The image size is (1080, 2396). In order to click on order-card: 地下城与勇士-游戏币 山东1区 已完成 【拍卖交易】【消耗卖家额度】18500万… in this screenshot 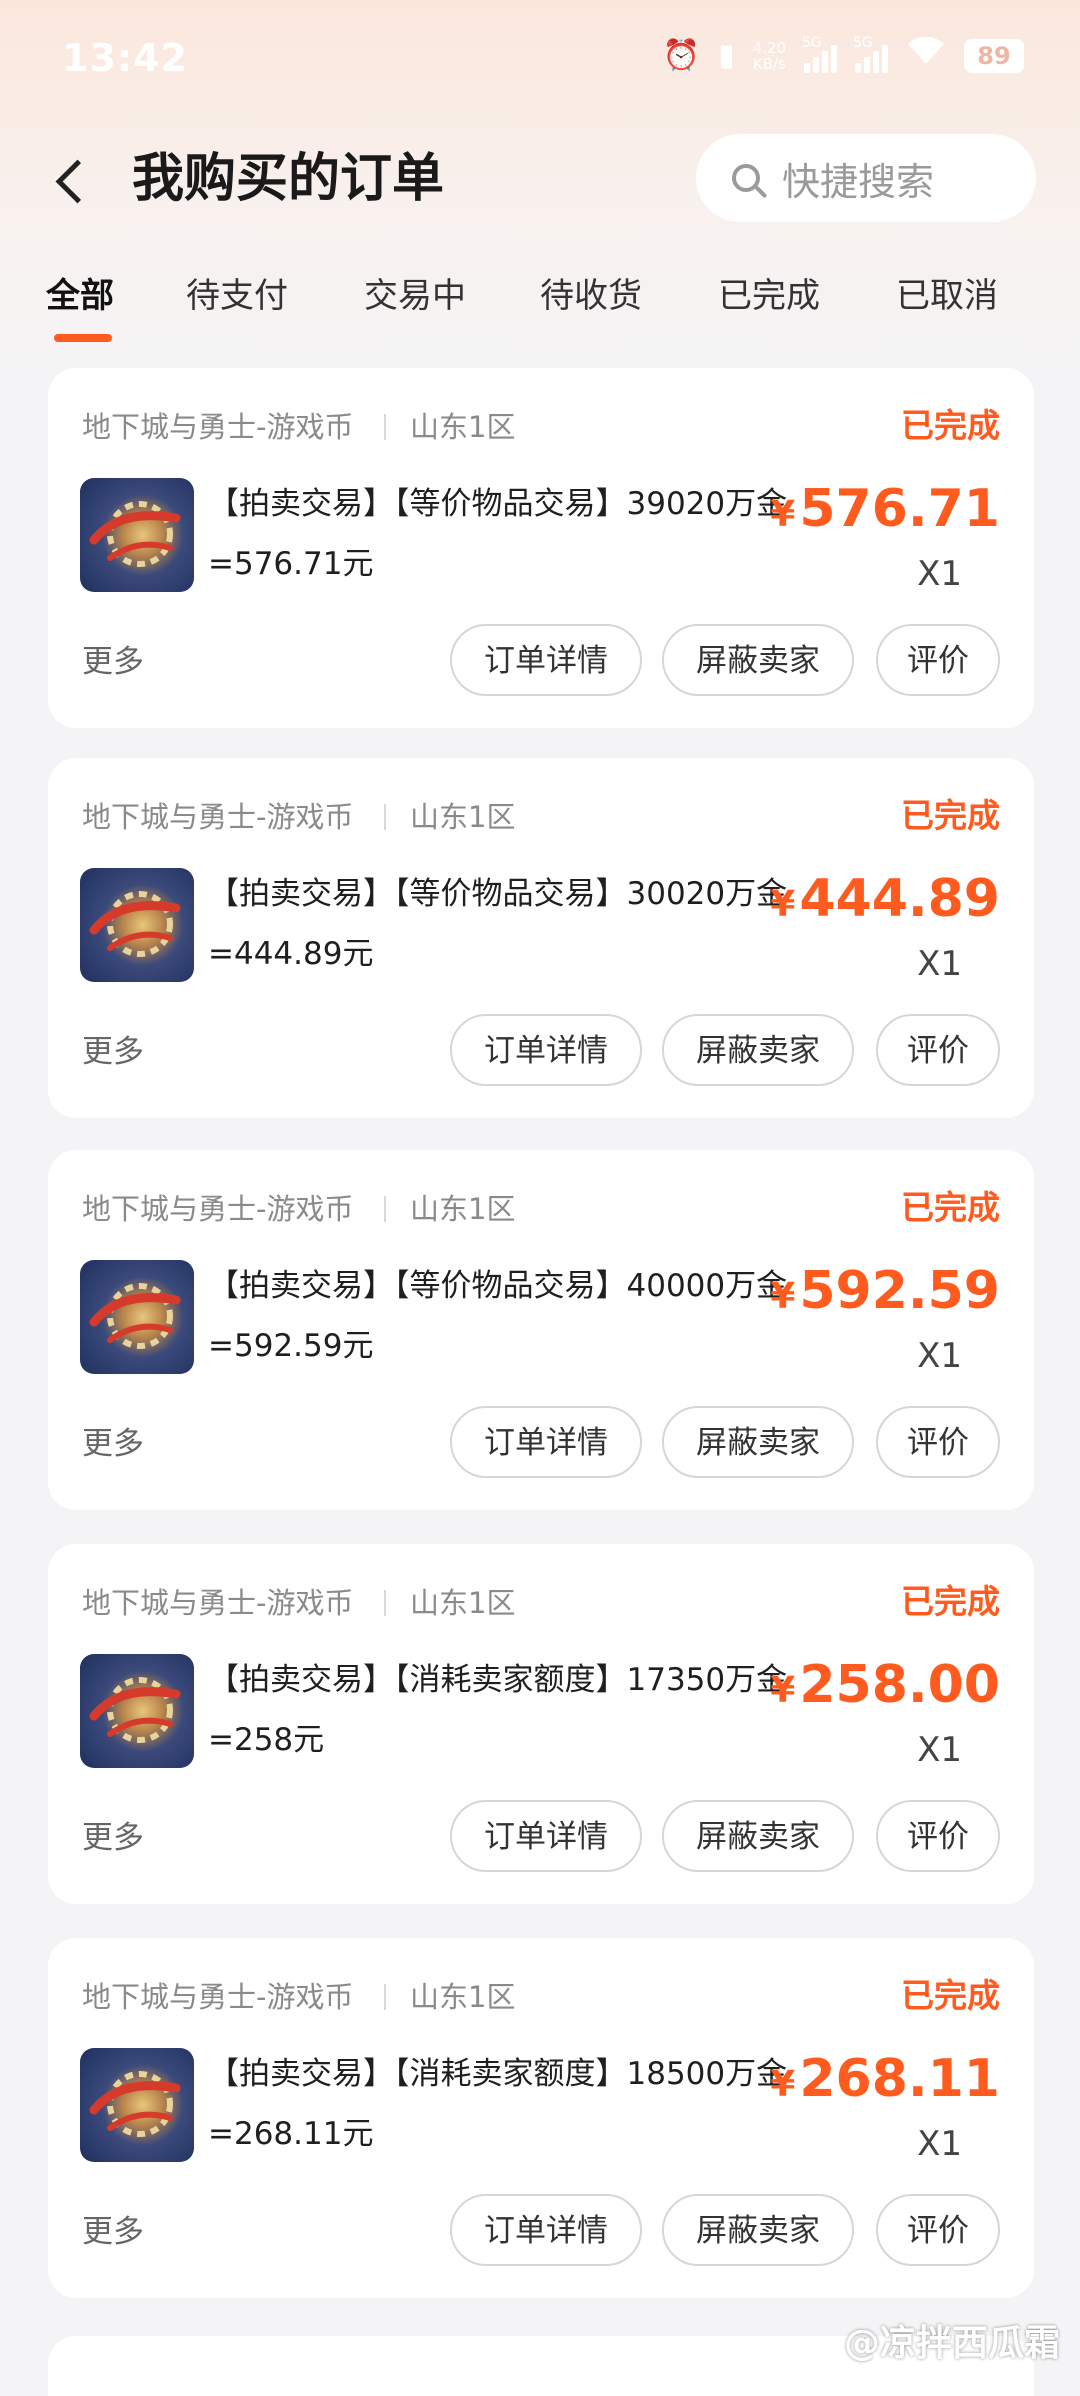, I will do `click(541, 2118)`.